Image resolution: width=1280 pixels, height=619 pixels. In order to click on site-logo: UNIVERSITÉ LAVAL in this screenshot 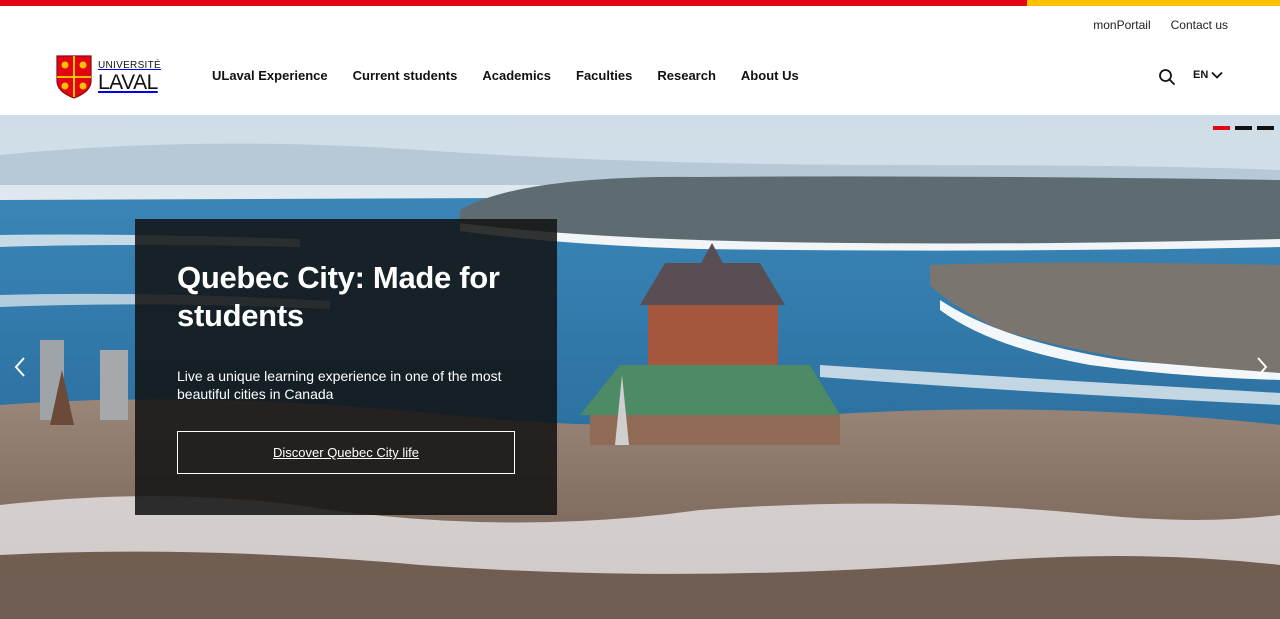, I will do `click(111, 76)`.